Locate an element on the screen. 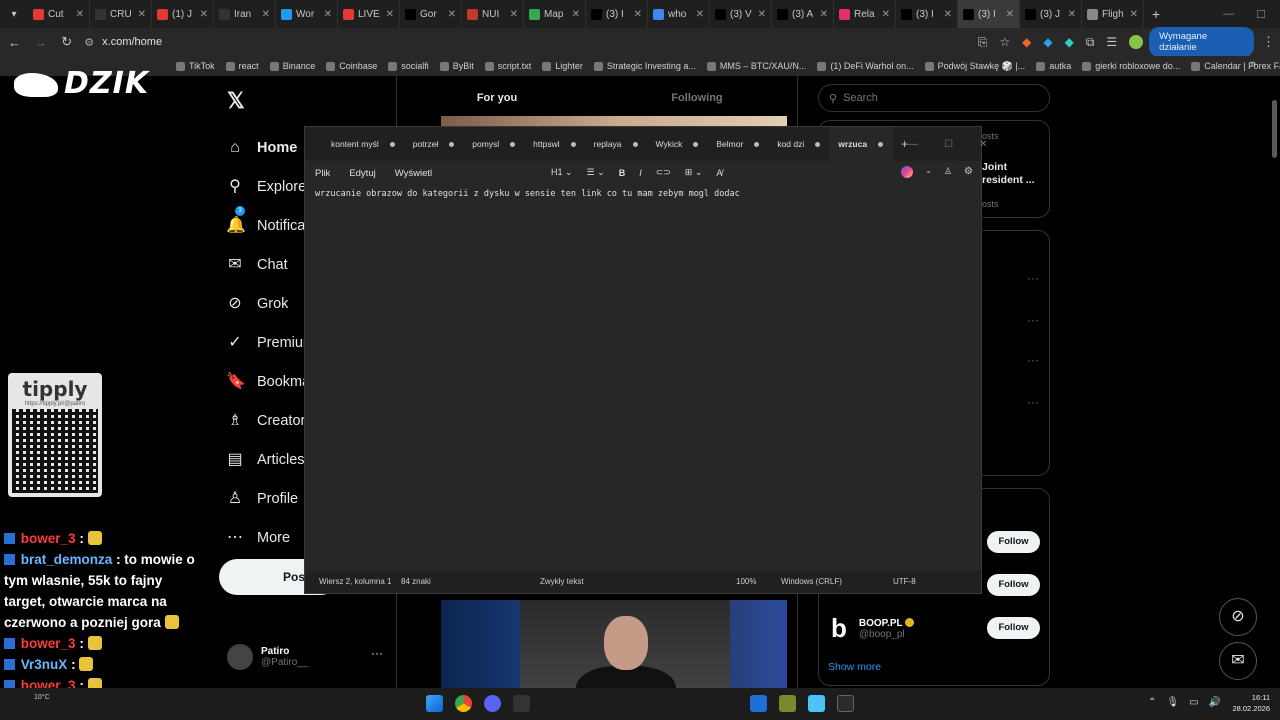 Image resolution: width=1280 pixels, height=720 pixels. back-icon: ← is located at coordinates (14, 42).